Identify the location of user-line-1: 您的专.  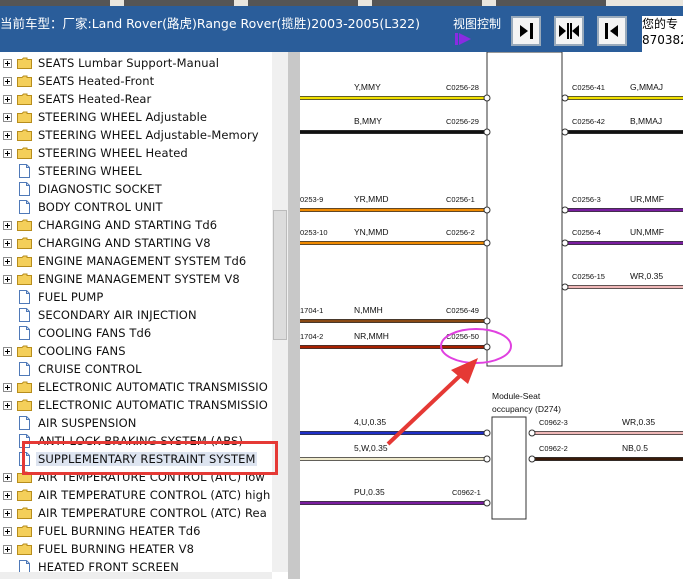
(660, 24).